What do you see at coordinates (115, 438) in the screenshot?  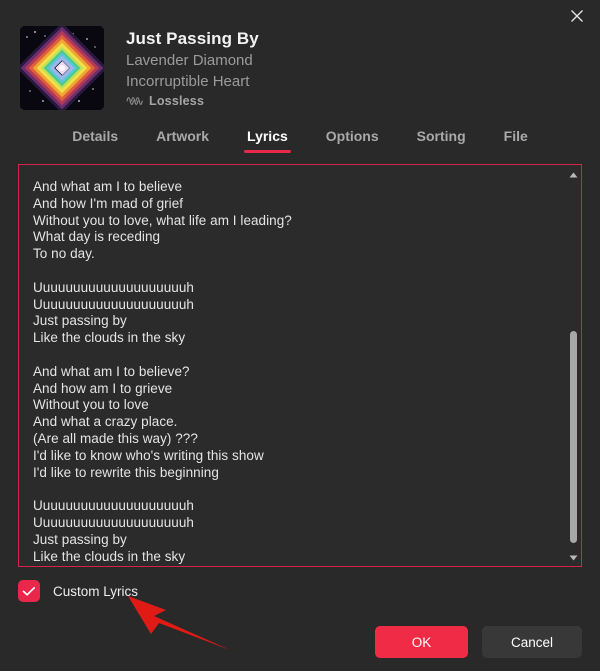 I see `lyrics-line: (Are all made this way) ???` at bounding box center [115, 438].